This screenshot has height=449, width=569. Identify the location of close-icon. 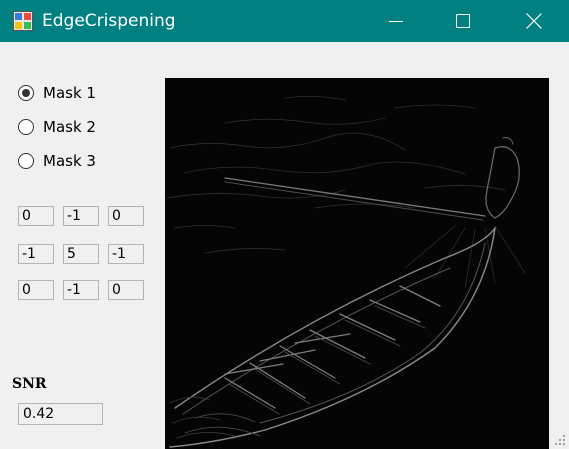
(534, 21).